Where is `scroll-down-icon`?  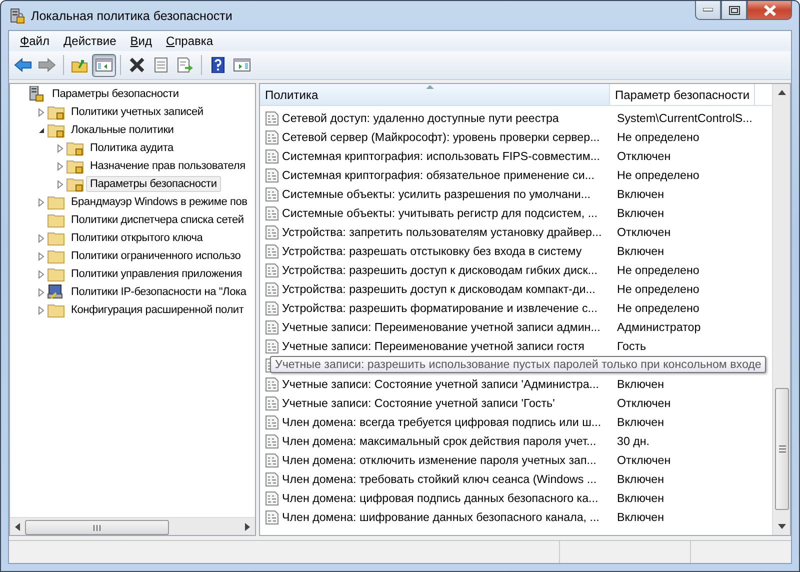 scroll-down-icon is located at coordinates (782, 526).